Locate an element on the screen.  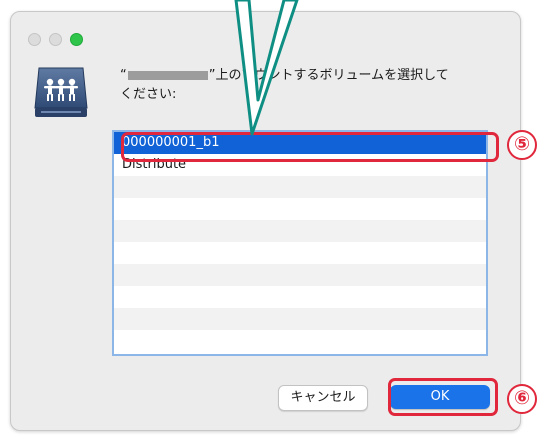
prompt-open-quote: “ is located at coordinates (123, 75).